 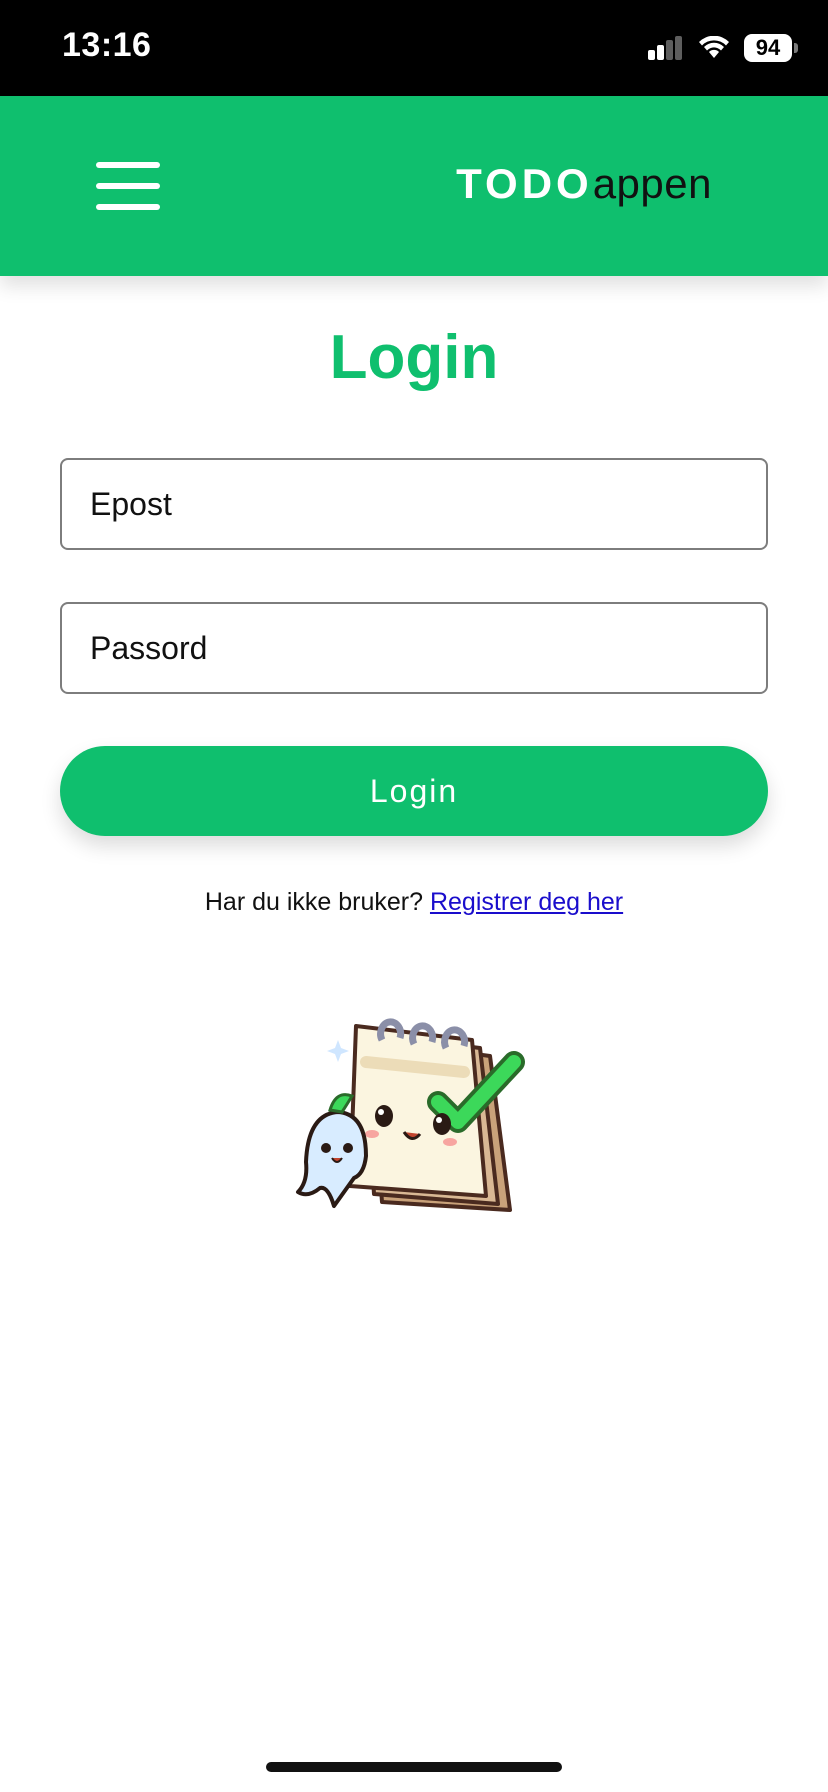 What do you see at coordinates (714, 47) in the screenshot?
I see `wifi-icon` at bounding box center [714, 47].